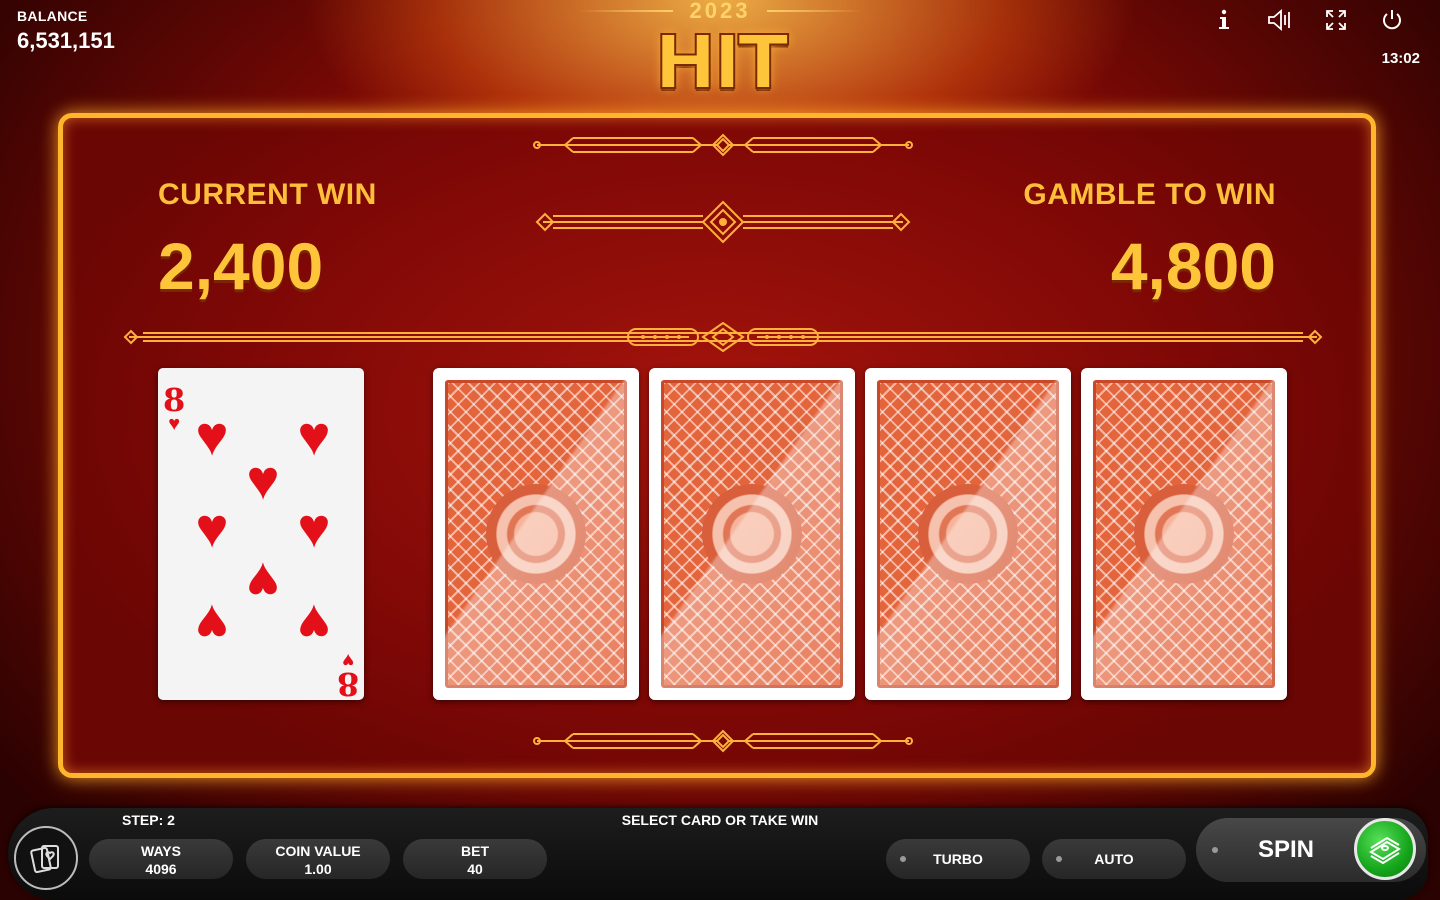  What do you see at coordinates (475, 869) in the screenshot?
I see `bet-value: 40` at bounding box center [475, 869].